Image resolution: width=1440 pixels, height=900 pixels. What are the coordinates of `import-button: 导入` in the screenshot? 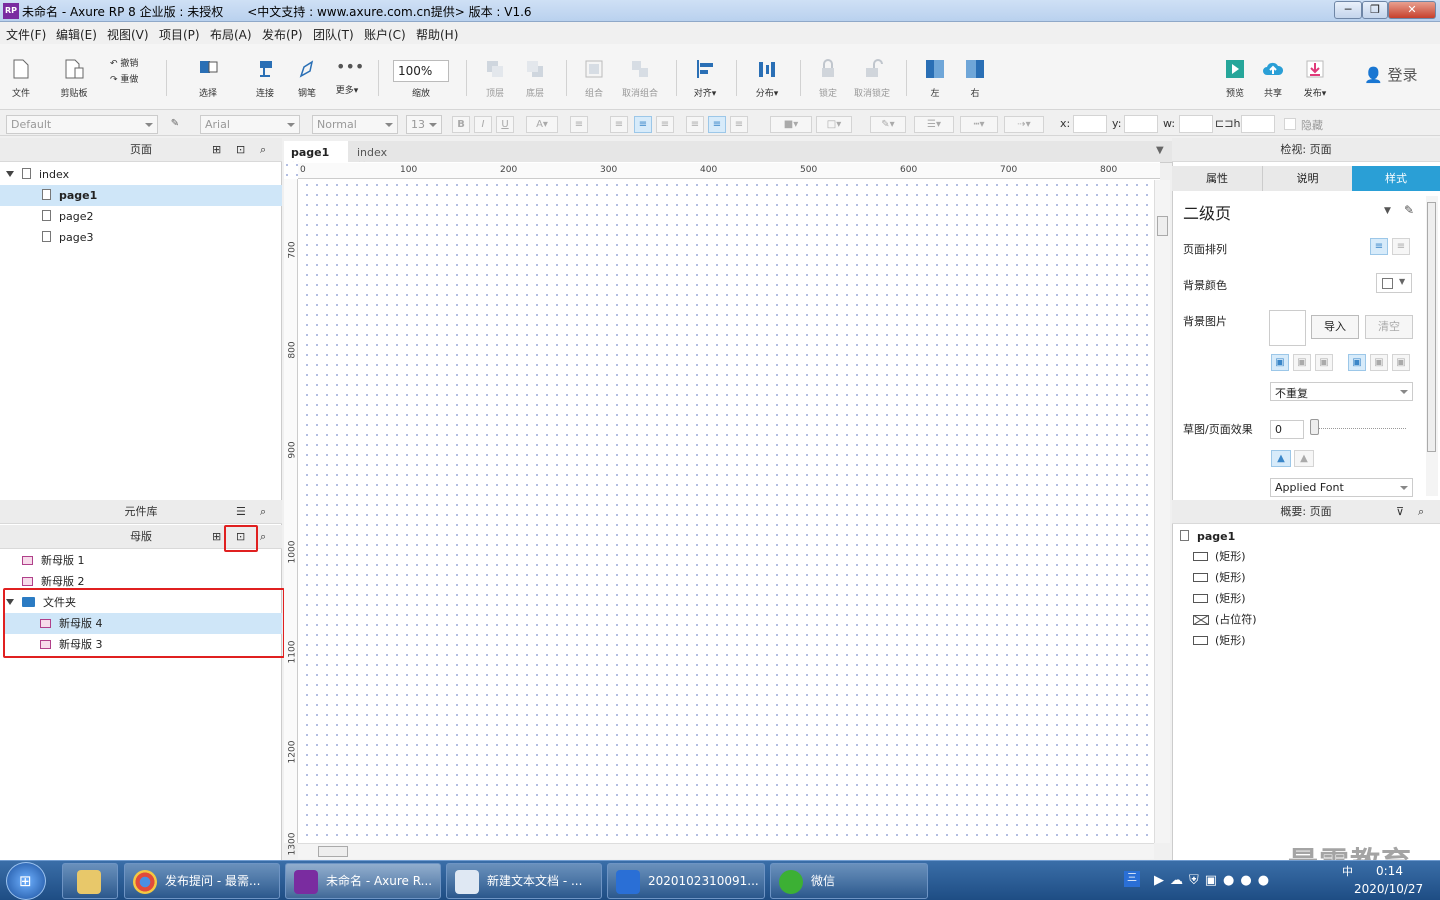 It's located at (1335, 327).